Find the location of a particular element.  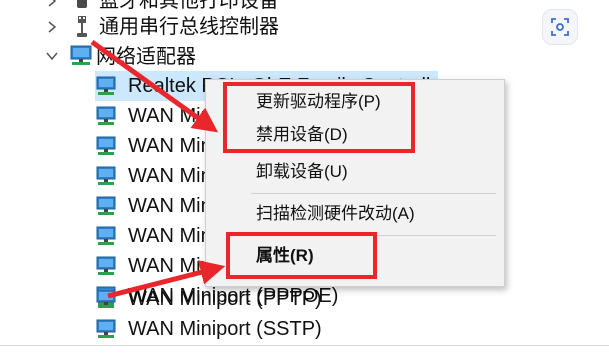

arrow-to-properties is located at coordinates (166, 279).